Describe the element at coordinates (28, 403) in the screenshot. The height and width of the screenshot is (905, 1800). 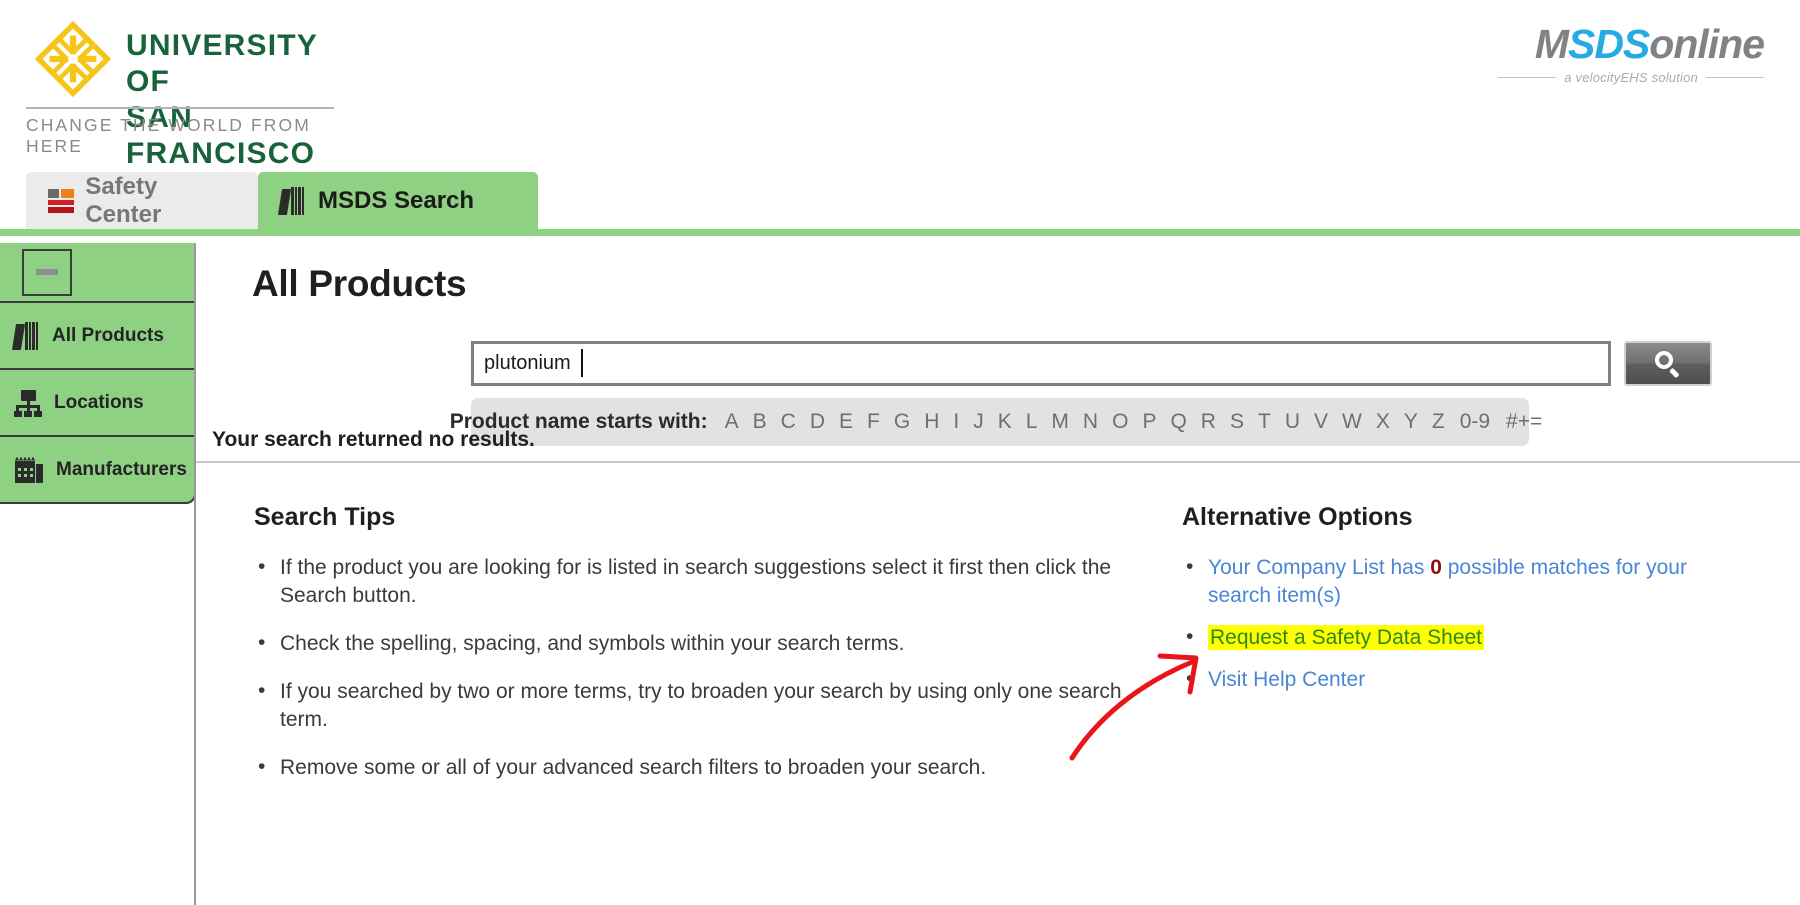
I see `org-chart-icon` at that location.